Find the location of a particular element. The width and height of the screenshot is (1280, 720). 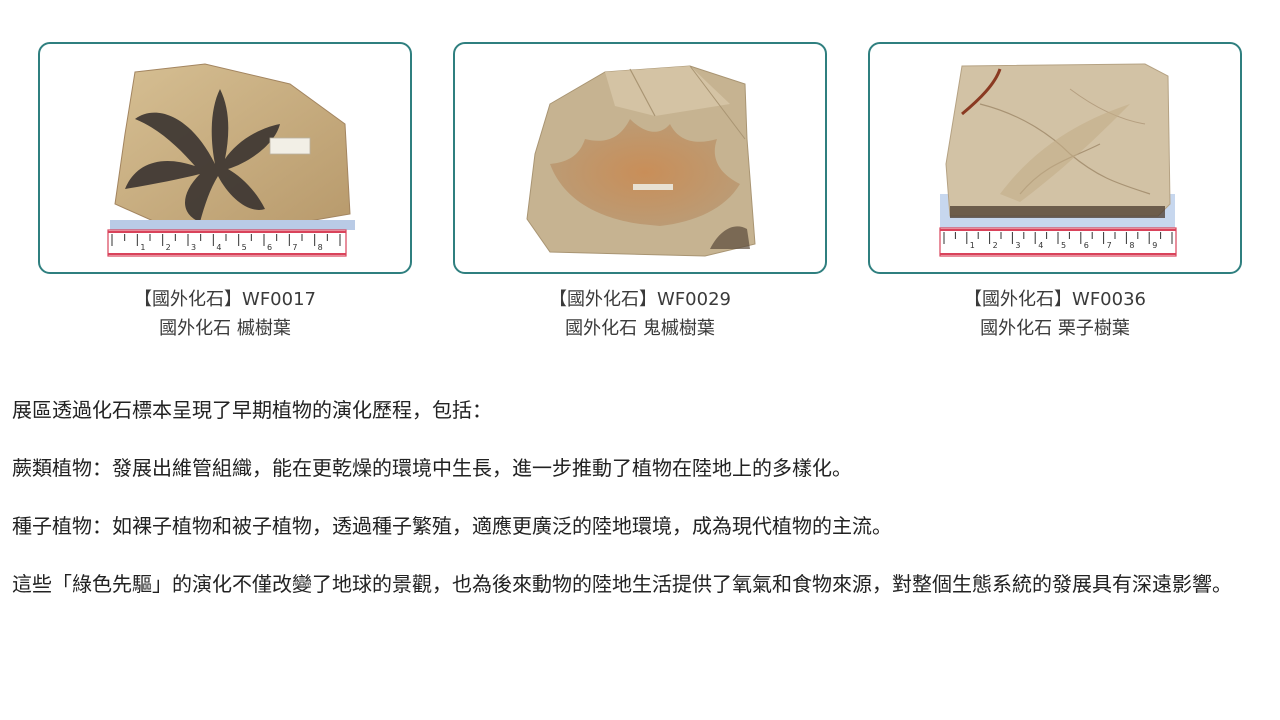

fossil-code: 【國外化石】WF0017 is located at coordinates (225, 299).